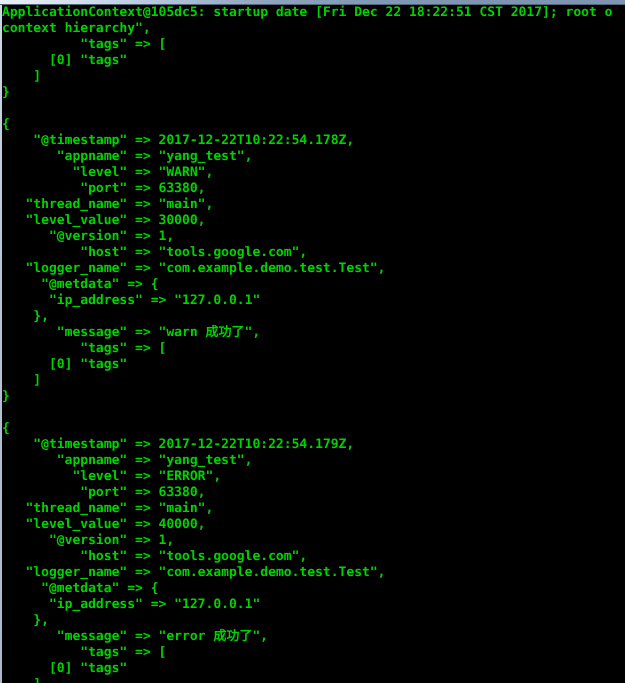  What do you see at coordinates (131, 332) in the screenshot?
I see `console-line: "message" => "warn 成功了",` at bounding box center [131, 332].